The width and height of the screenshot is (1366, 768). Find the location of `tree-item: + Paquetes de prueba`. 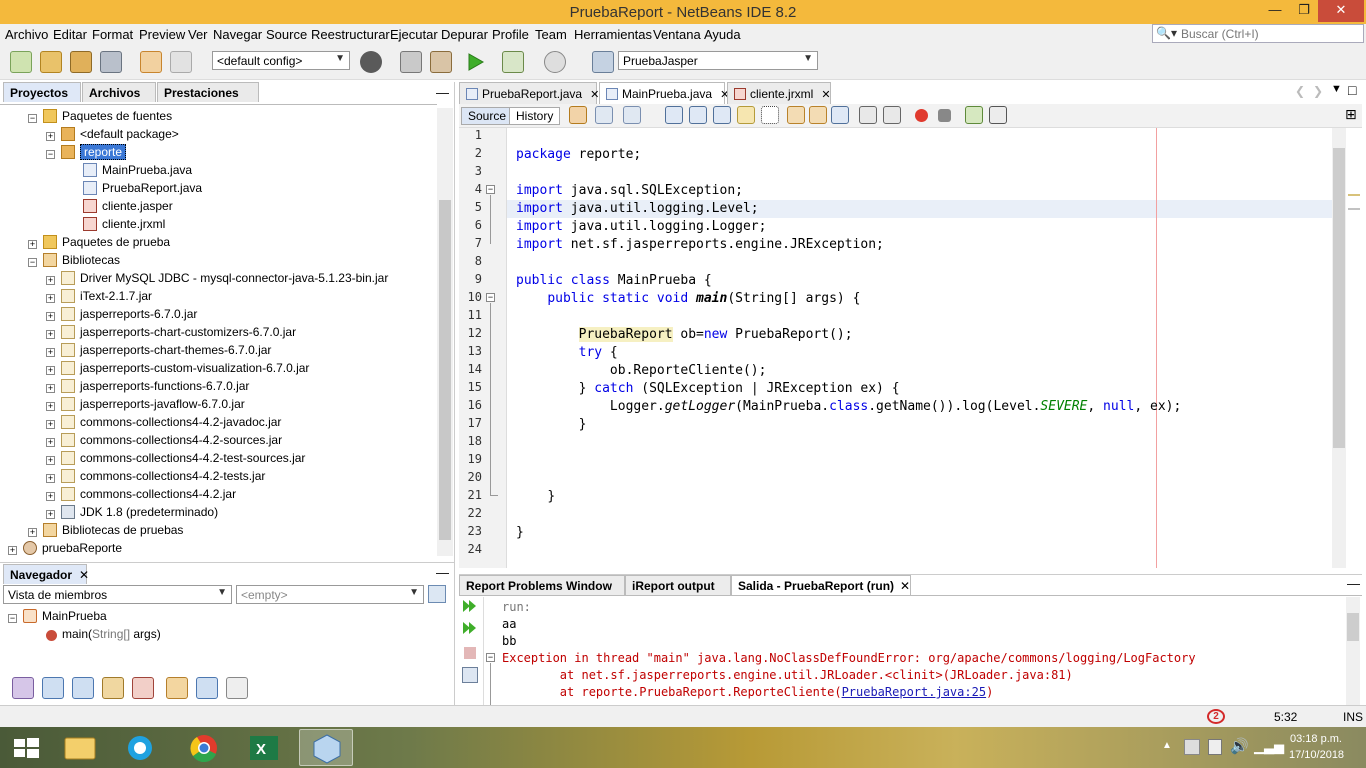

tree-item: + Paquetes de prueba is located at coordinates (99, 242).